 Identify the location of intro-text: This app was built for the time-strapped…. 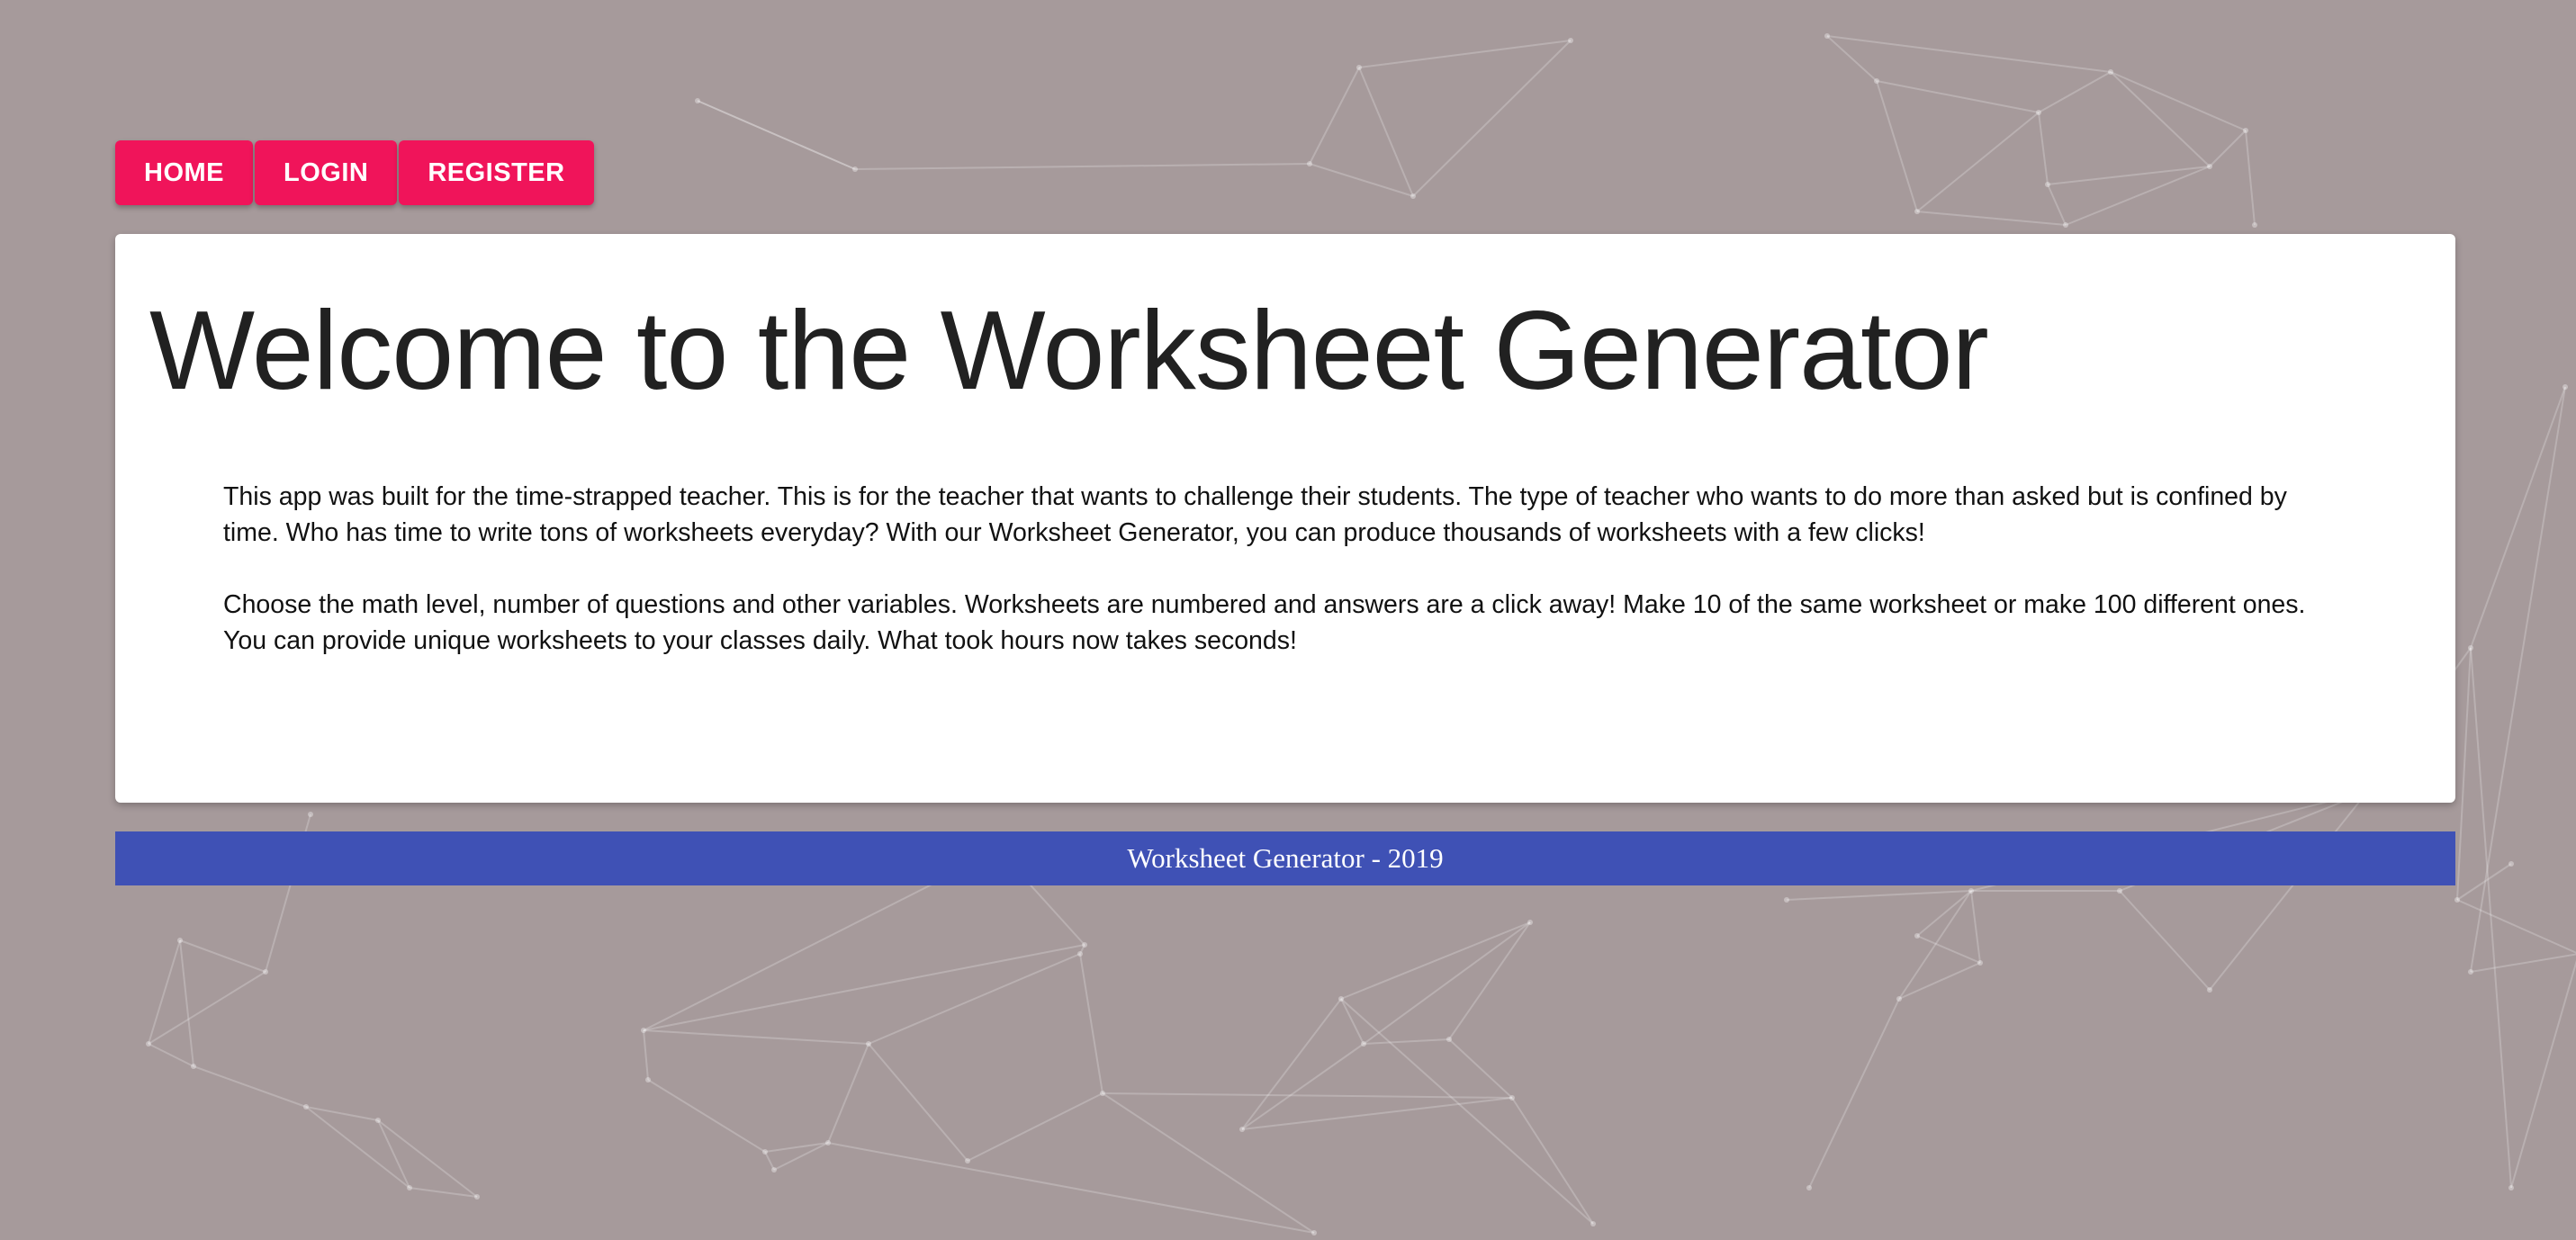
(1285, 587).